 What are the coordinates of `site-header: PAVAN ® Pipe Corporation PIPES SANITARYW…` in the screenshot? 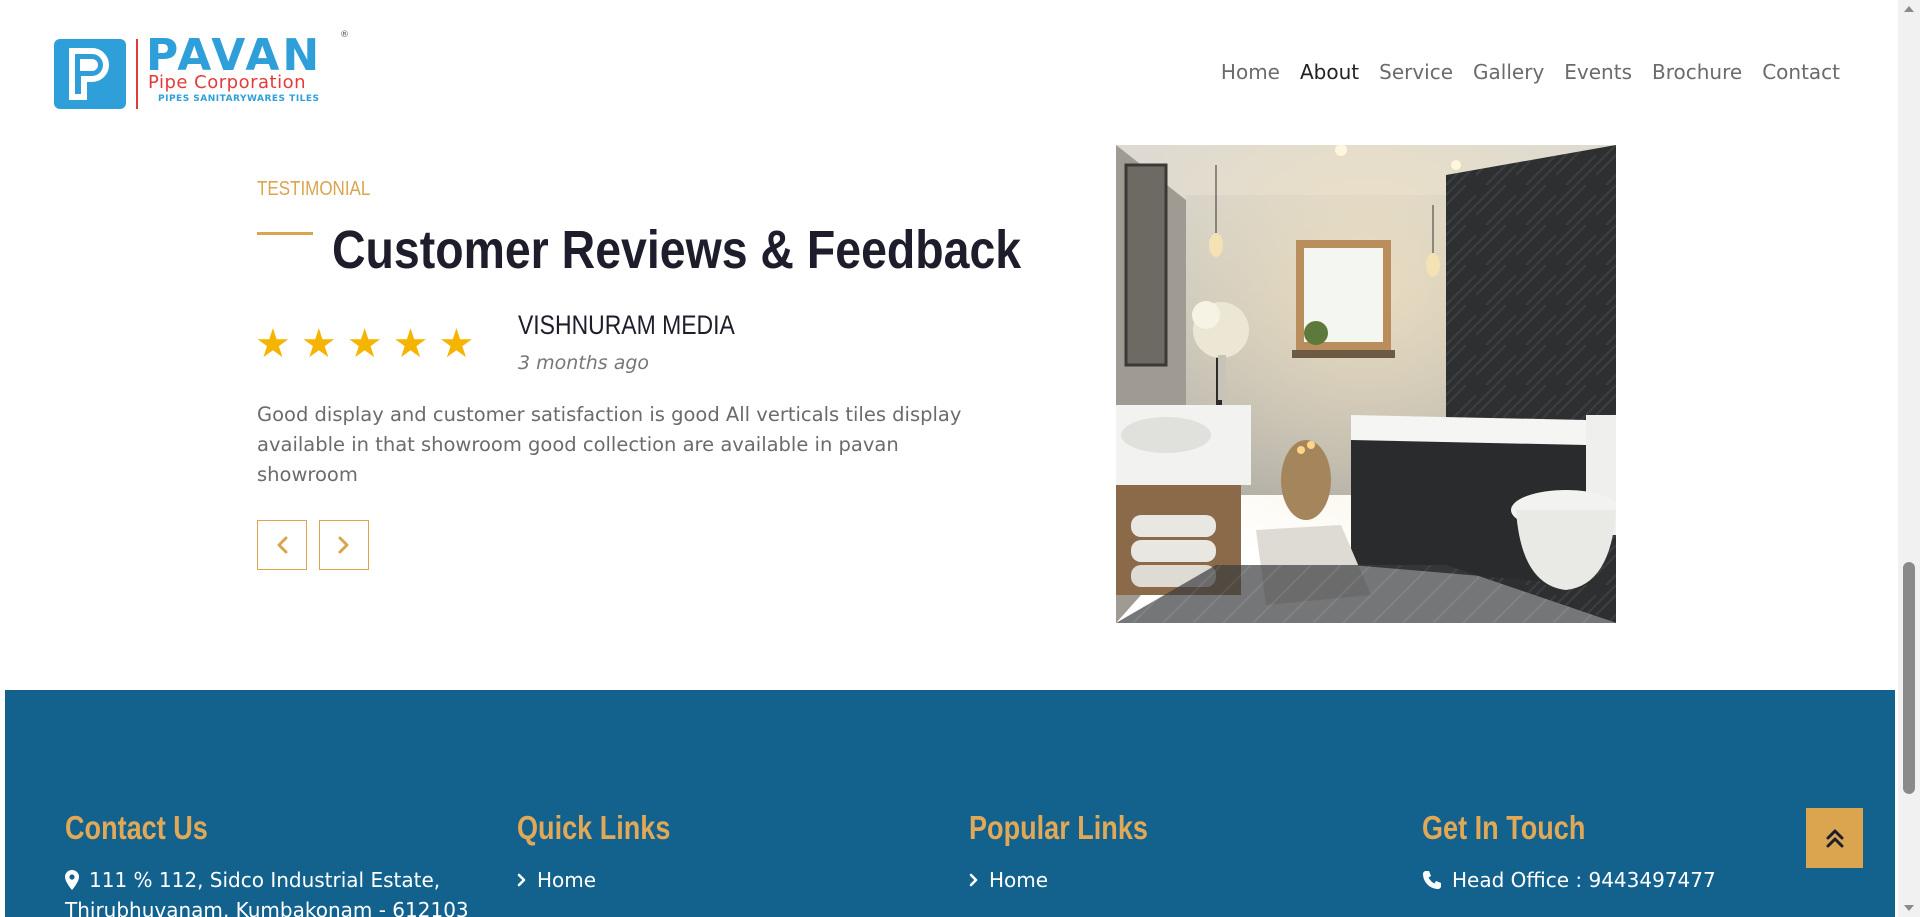 It's located at (949, 69).